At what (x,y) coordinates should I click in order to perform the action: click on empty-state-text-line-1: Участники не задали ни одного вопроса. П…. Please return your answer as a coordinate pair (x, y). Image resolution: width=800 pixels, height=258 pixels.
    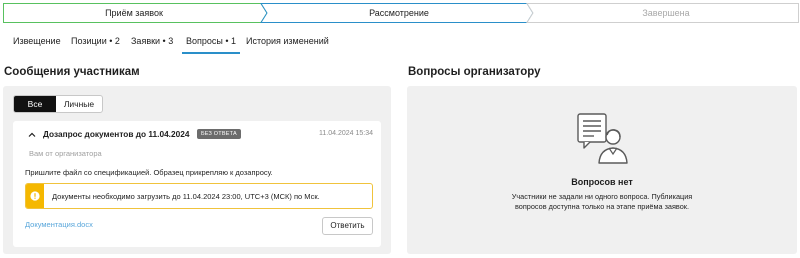
    Looking at the image, I should click on (602, 196).